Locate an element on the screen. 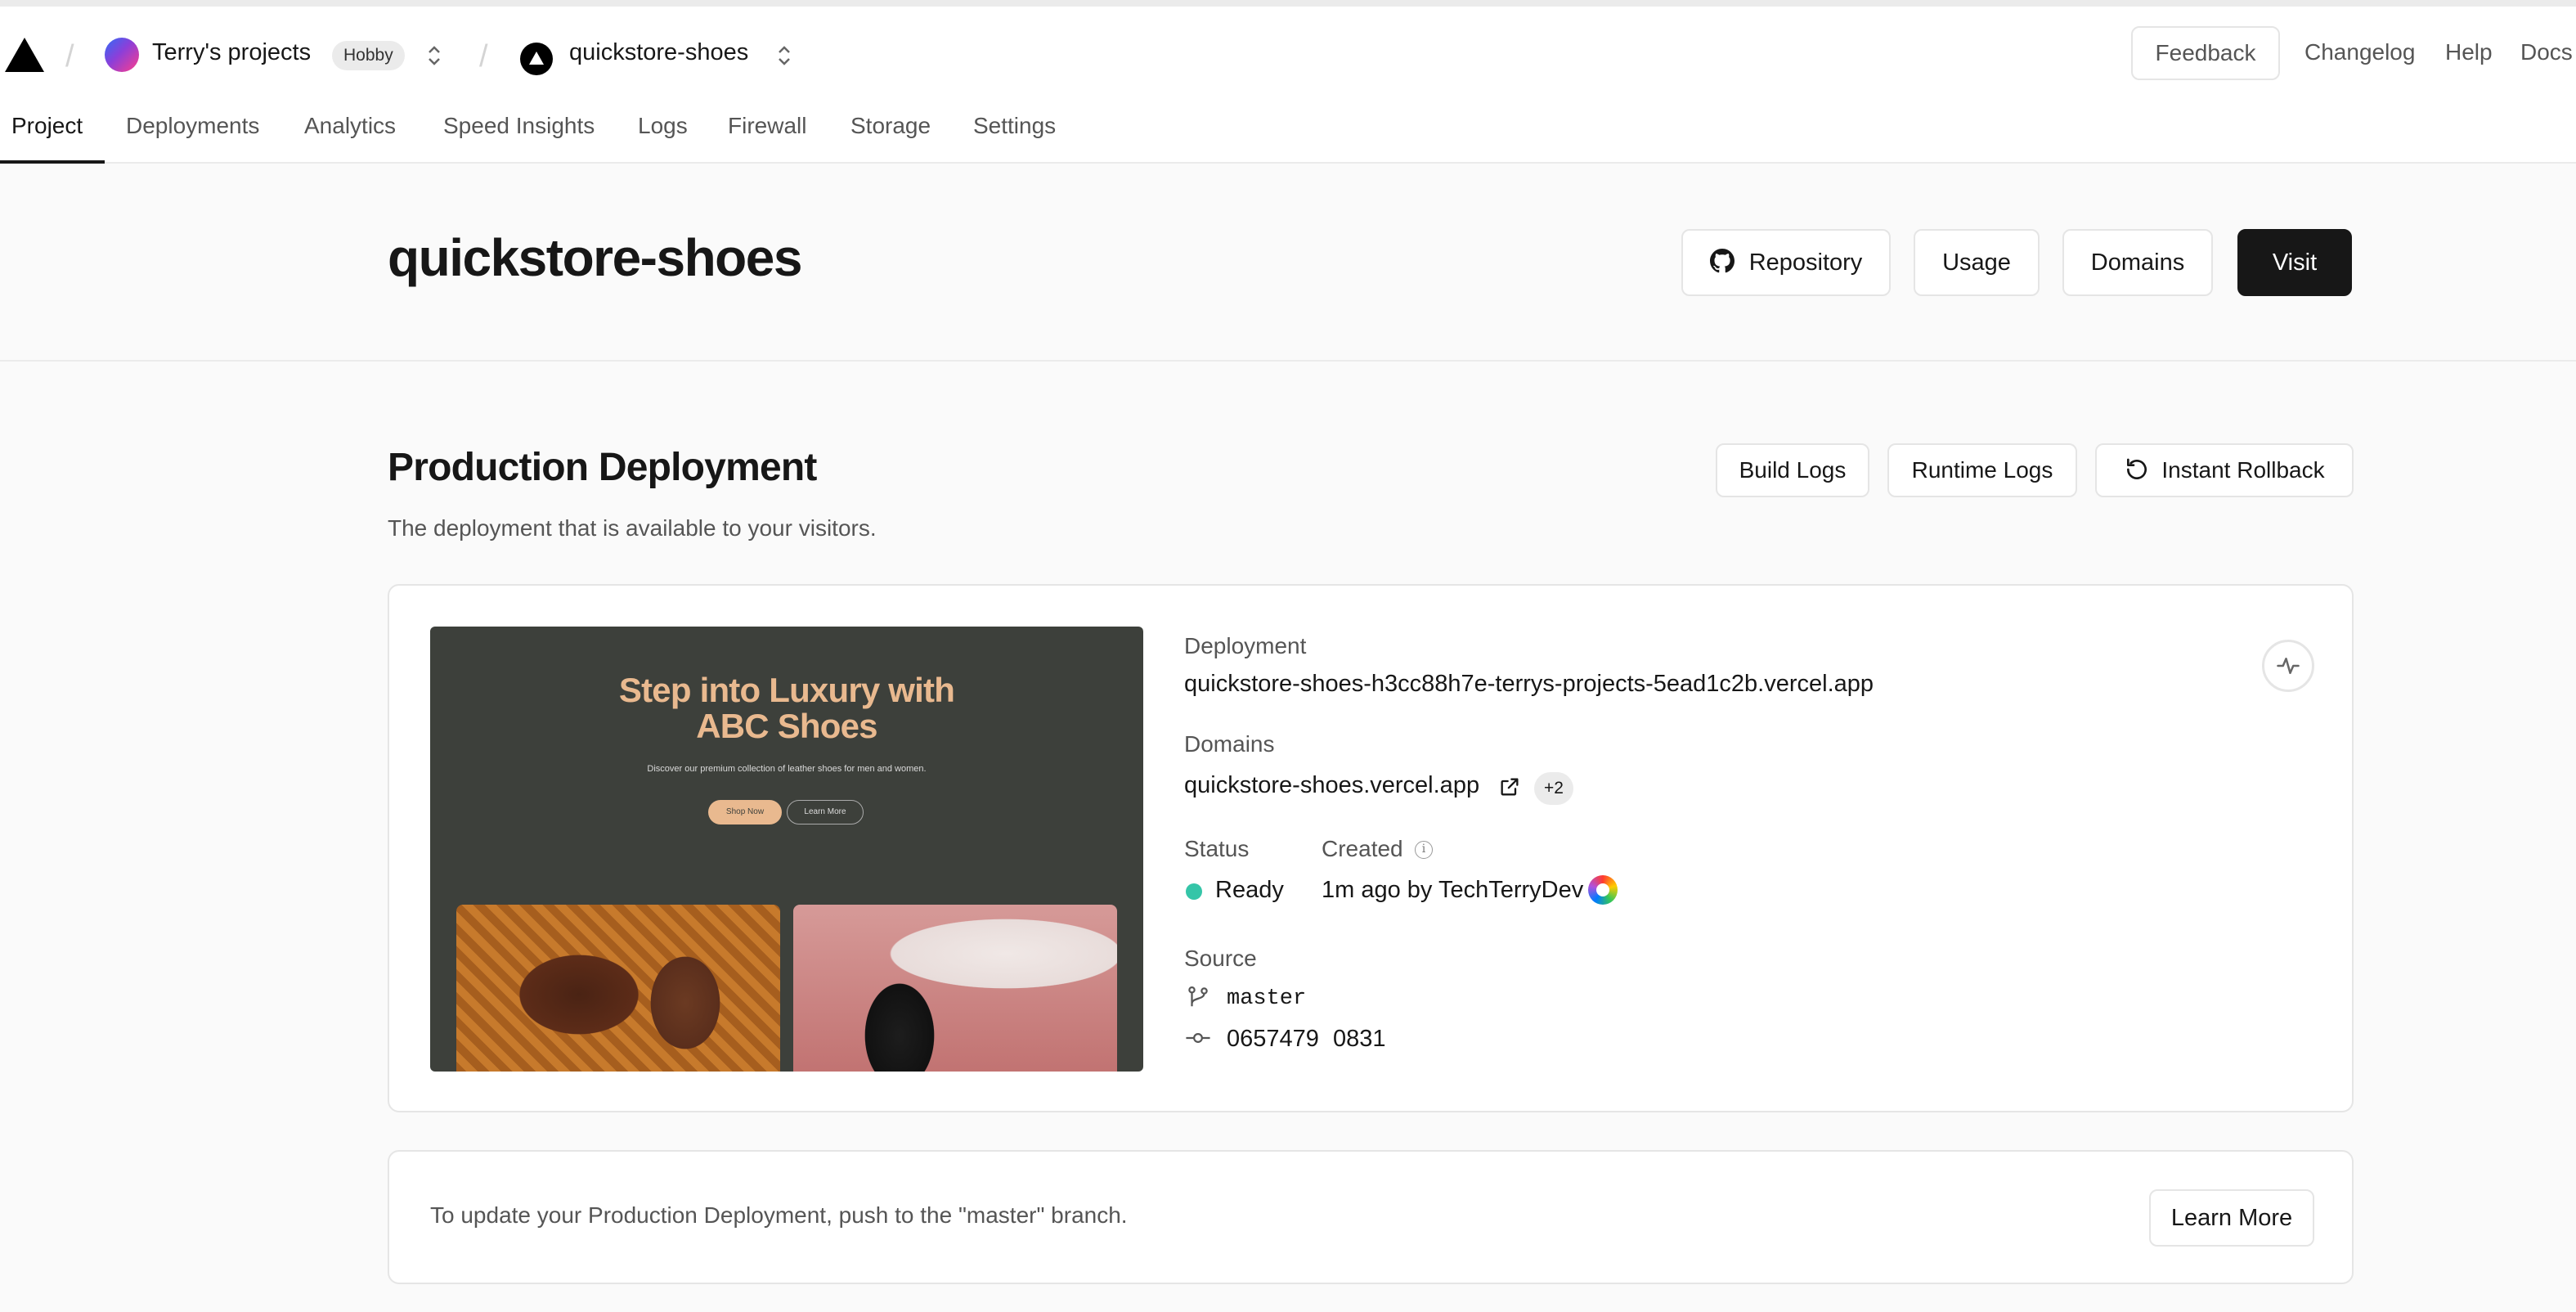  commit-message: 0831 is located at coordinates (1359, 1039).